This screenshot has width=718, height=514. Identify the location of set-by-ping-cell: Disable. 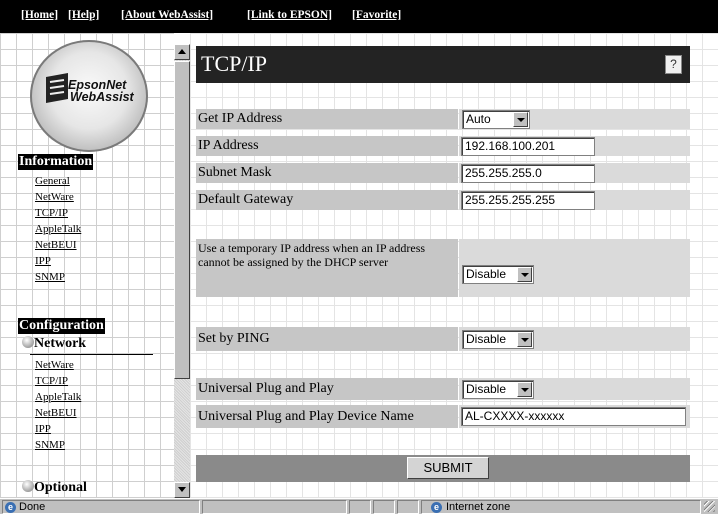
(574, 339).